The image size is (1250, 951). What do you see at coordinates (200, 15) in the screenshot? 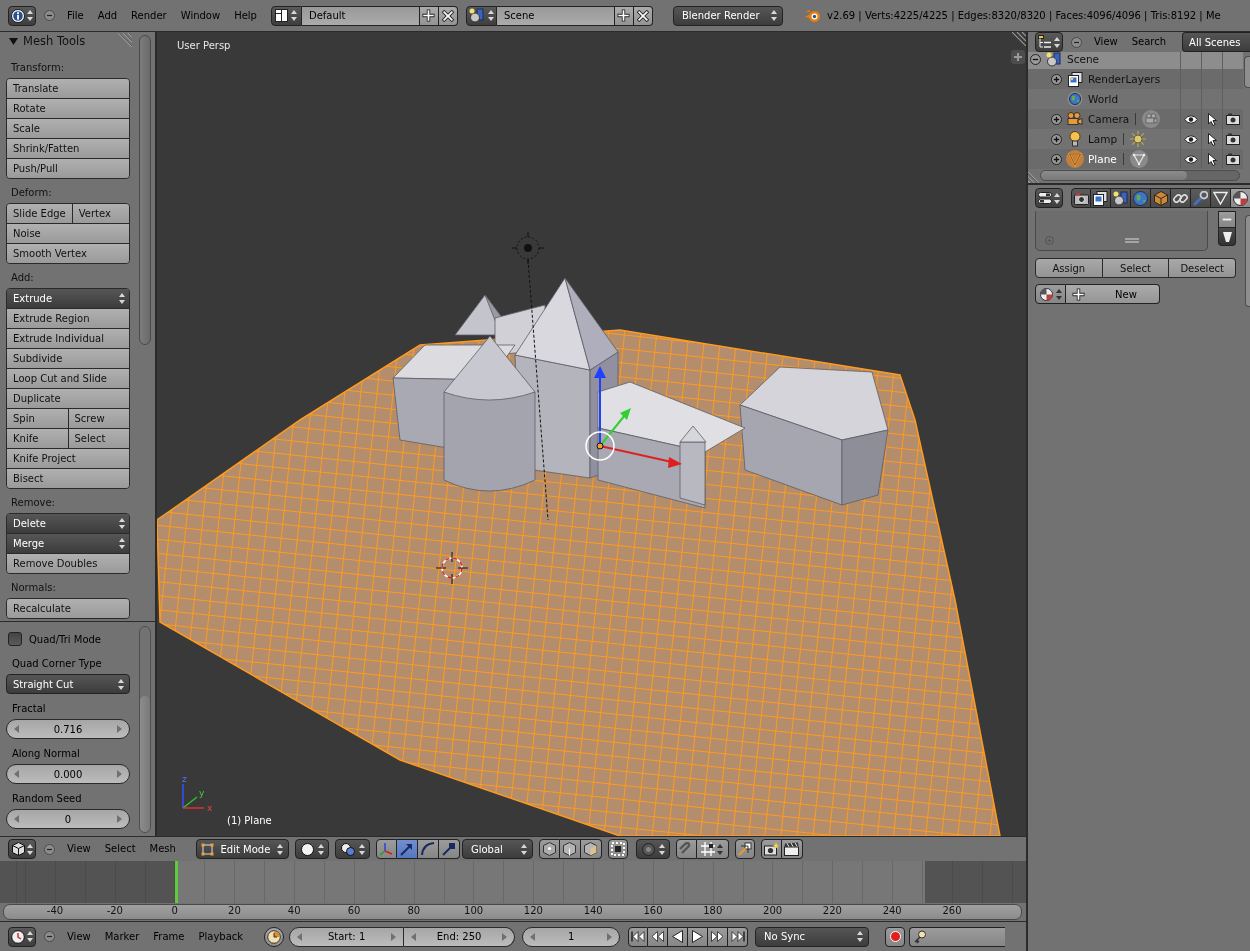
I see `menu-item: Window` at bounding box center [200, 15].